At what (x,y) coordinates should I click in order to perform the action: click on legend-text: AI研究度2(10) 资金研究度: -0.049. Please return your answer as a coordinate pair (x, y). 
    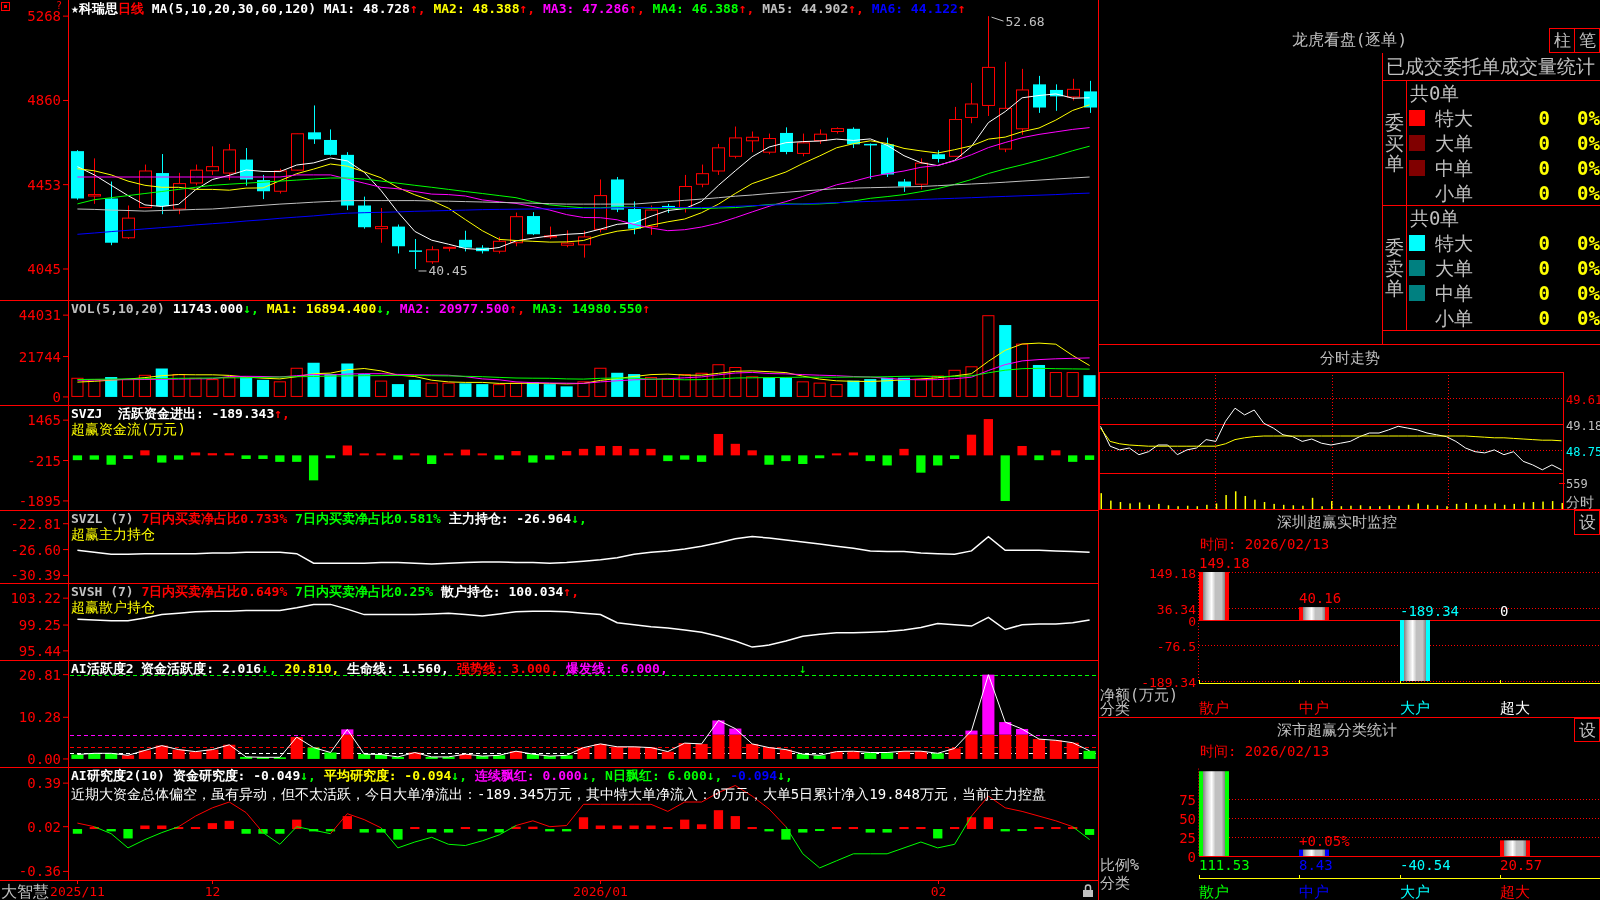
    Looking at the image, I should click on (186, 775).